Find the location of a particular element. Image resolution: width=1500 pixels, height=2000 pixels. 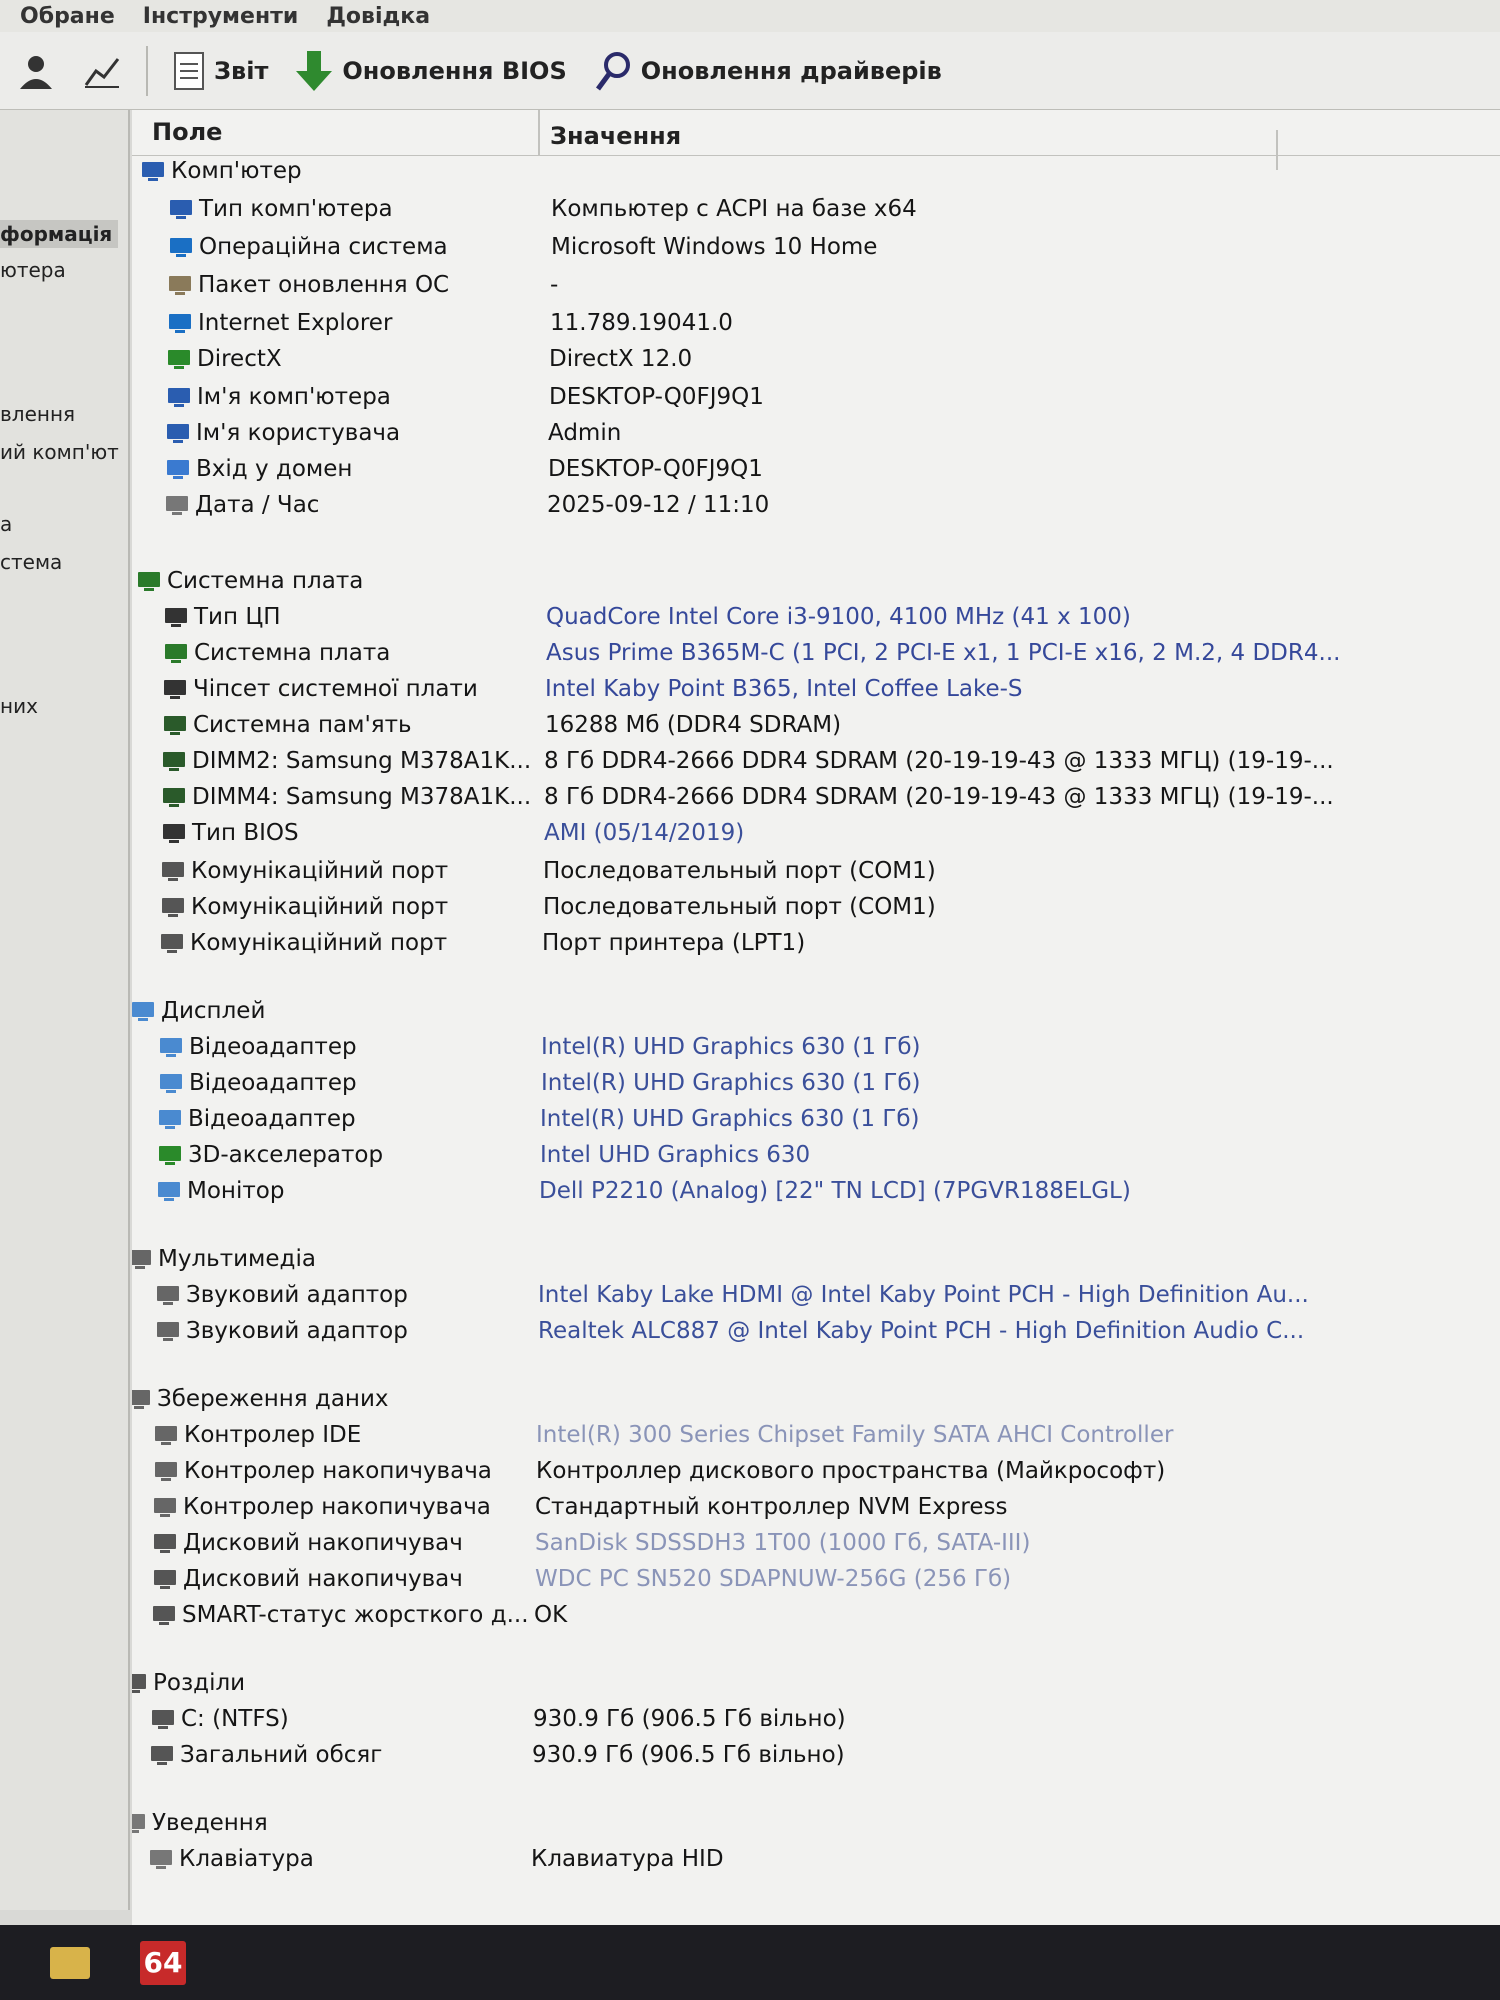

keyboard-icon is located at coordinates (161, 1859).